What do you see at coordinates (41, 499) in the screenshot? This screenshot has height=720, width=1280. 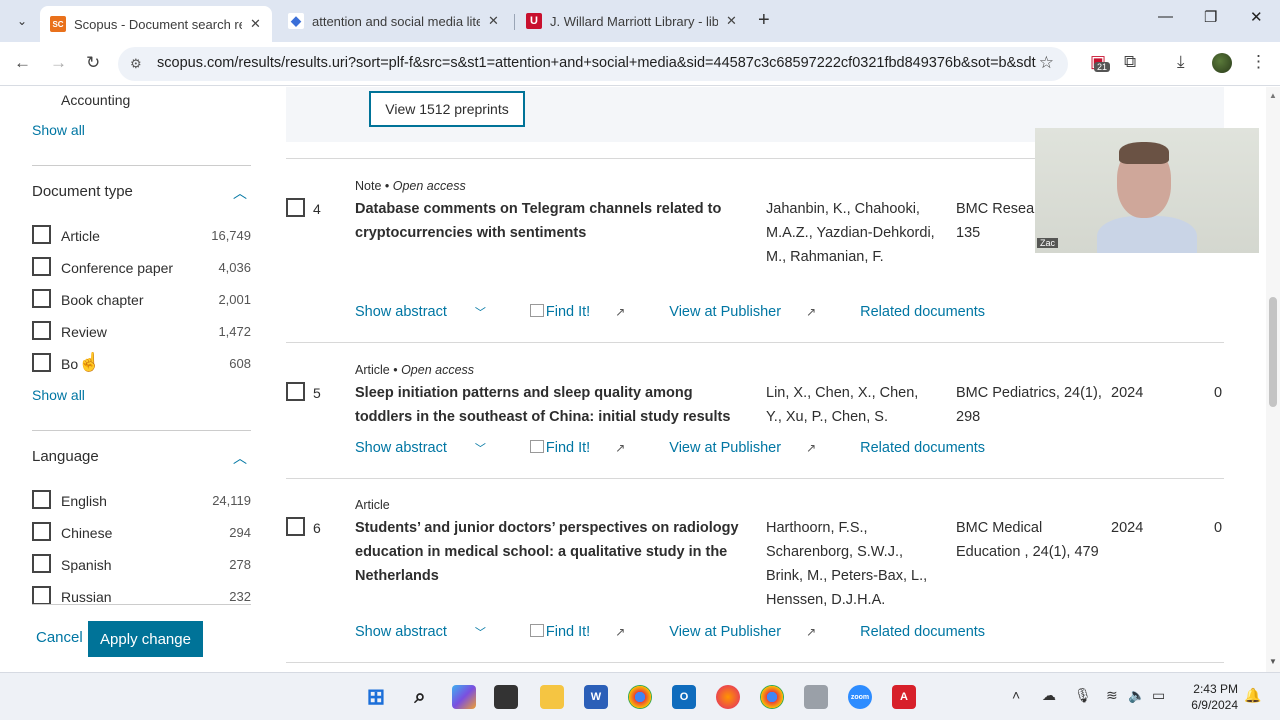 I see `checkbox-english` at bounding box center [41, 499].